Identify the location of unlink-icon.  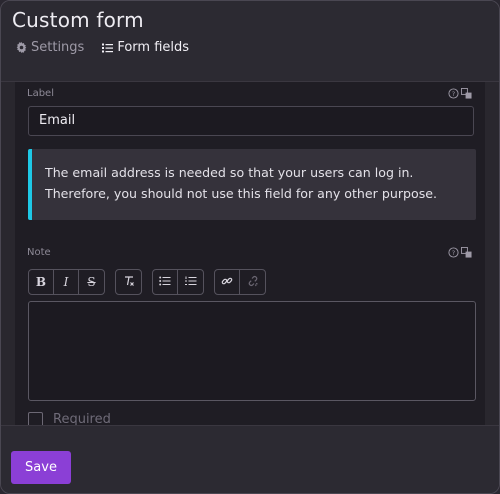
(253, 282).